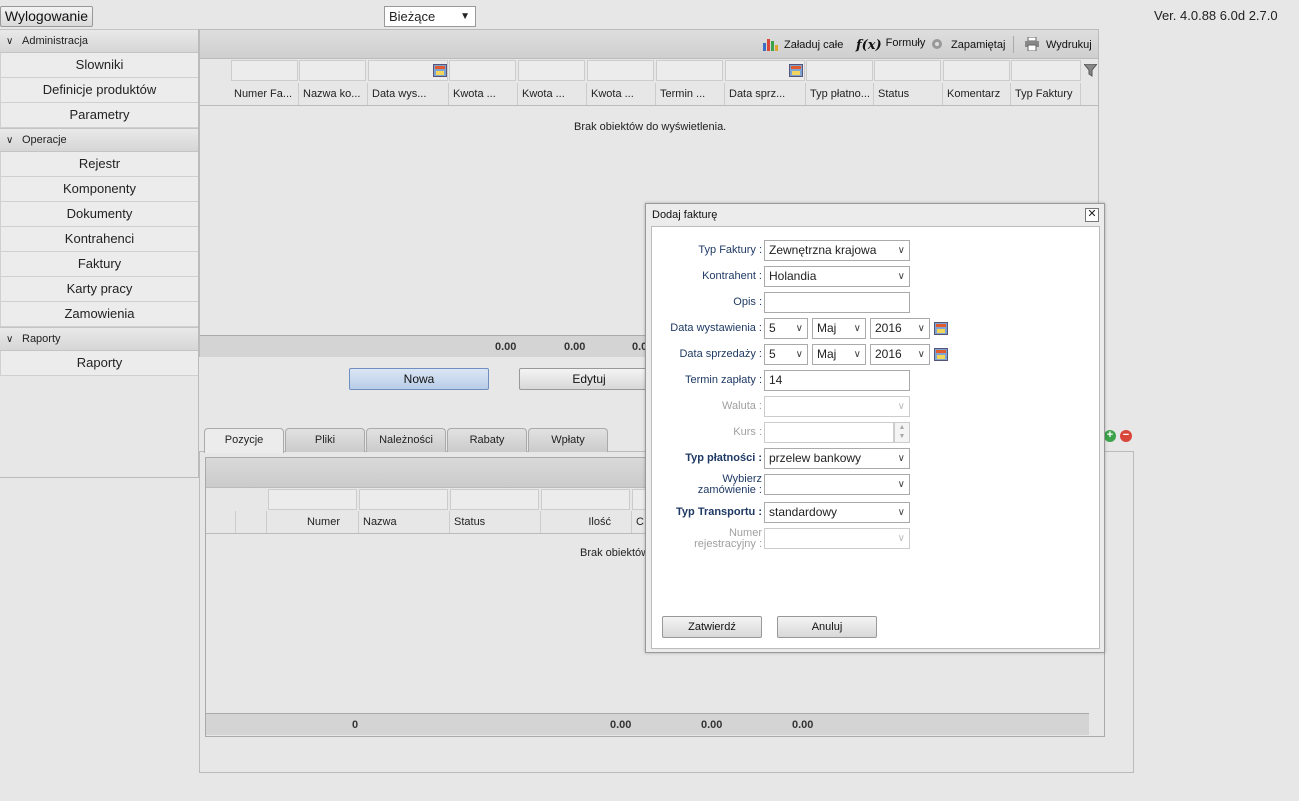 This screenshot has width=1299, height=801. Describe the element at coordinates (99, 189) in the screenshot. I see `sidebar-item-komponenty: Komponenty` at that location.